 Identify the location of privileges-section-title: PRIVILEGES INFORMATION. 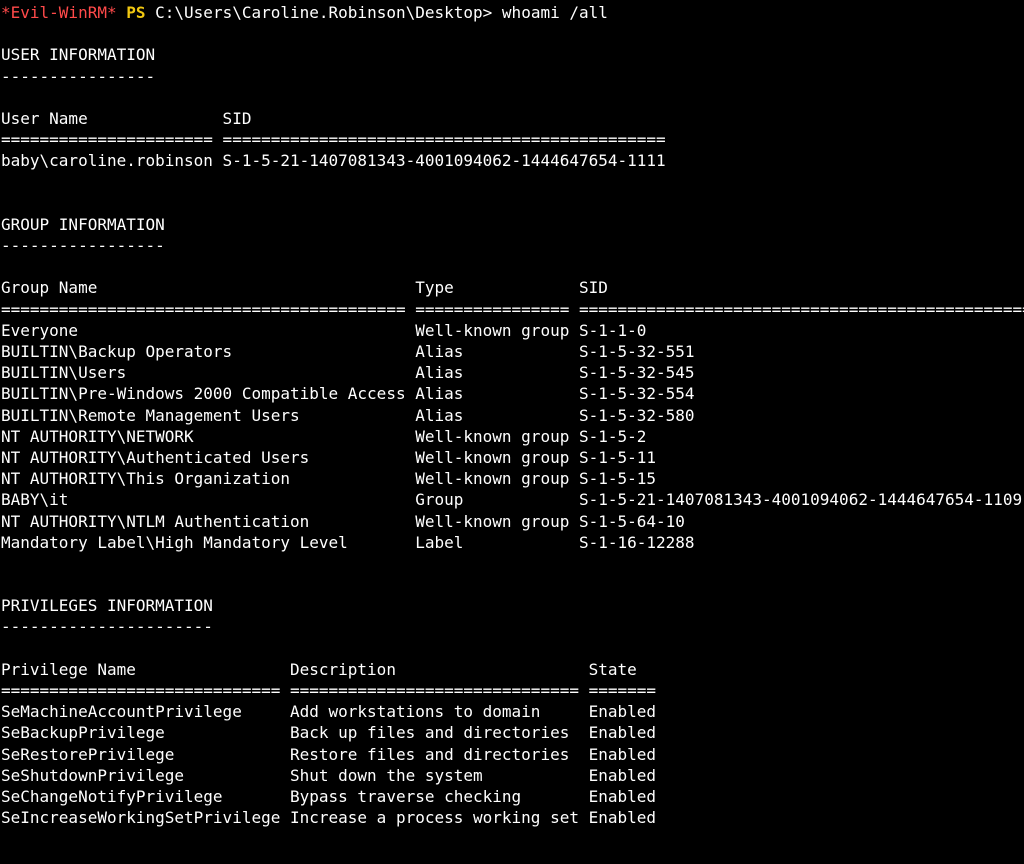
(107, 606).